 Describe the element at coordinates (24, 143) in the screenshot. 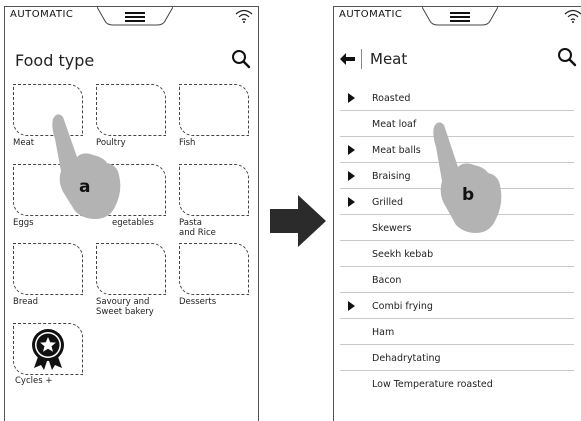

I see `tile-label-meat: Meat` at that location.